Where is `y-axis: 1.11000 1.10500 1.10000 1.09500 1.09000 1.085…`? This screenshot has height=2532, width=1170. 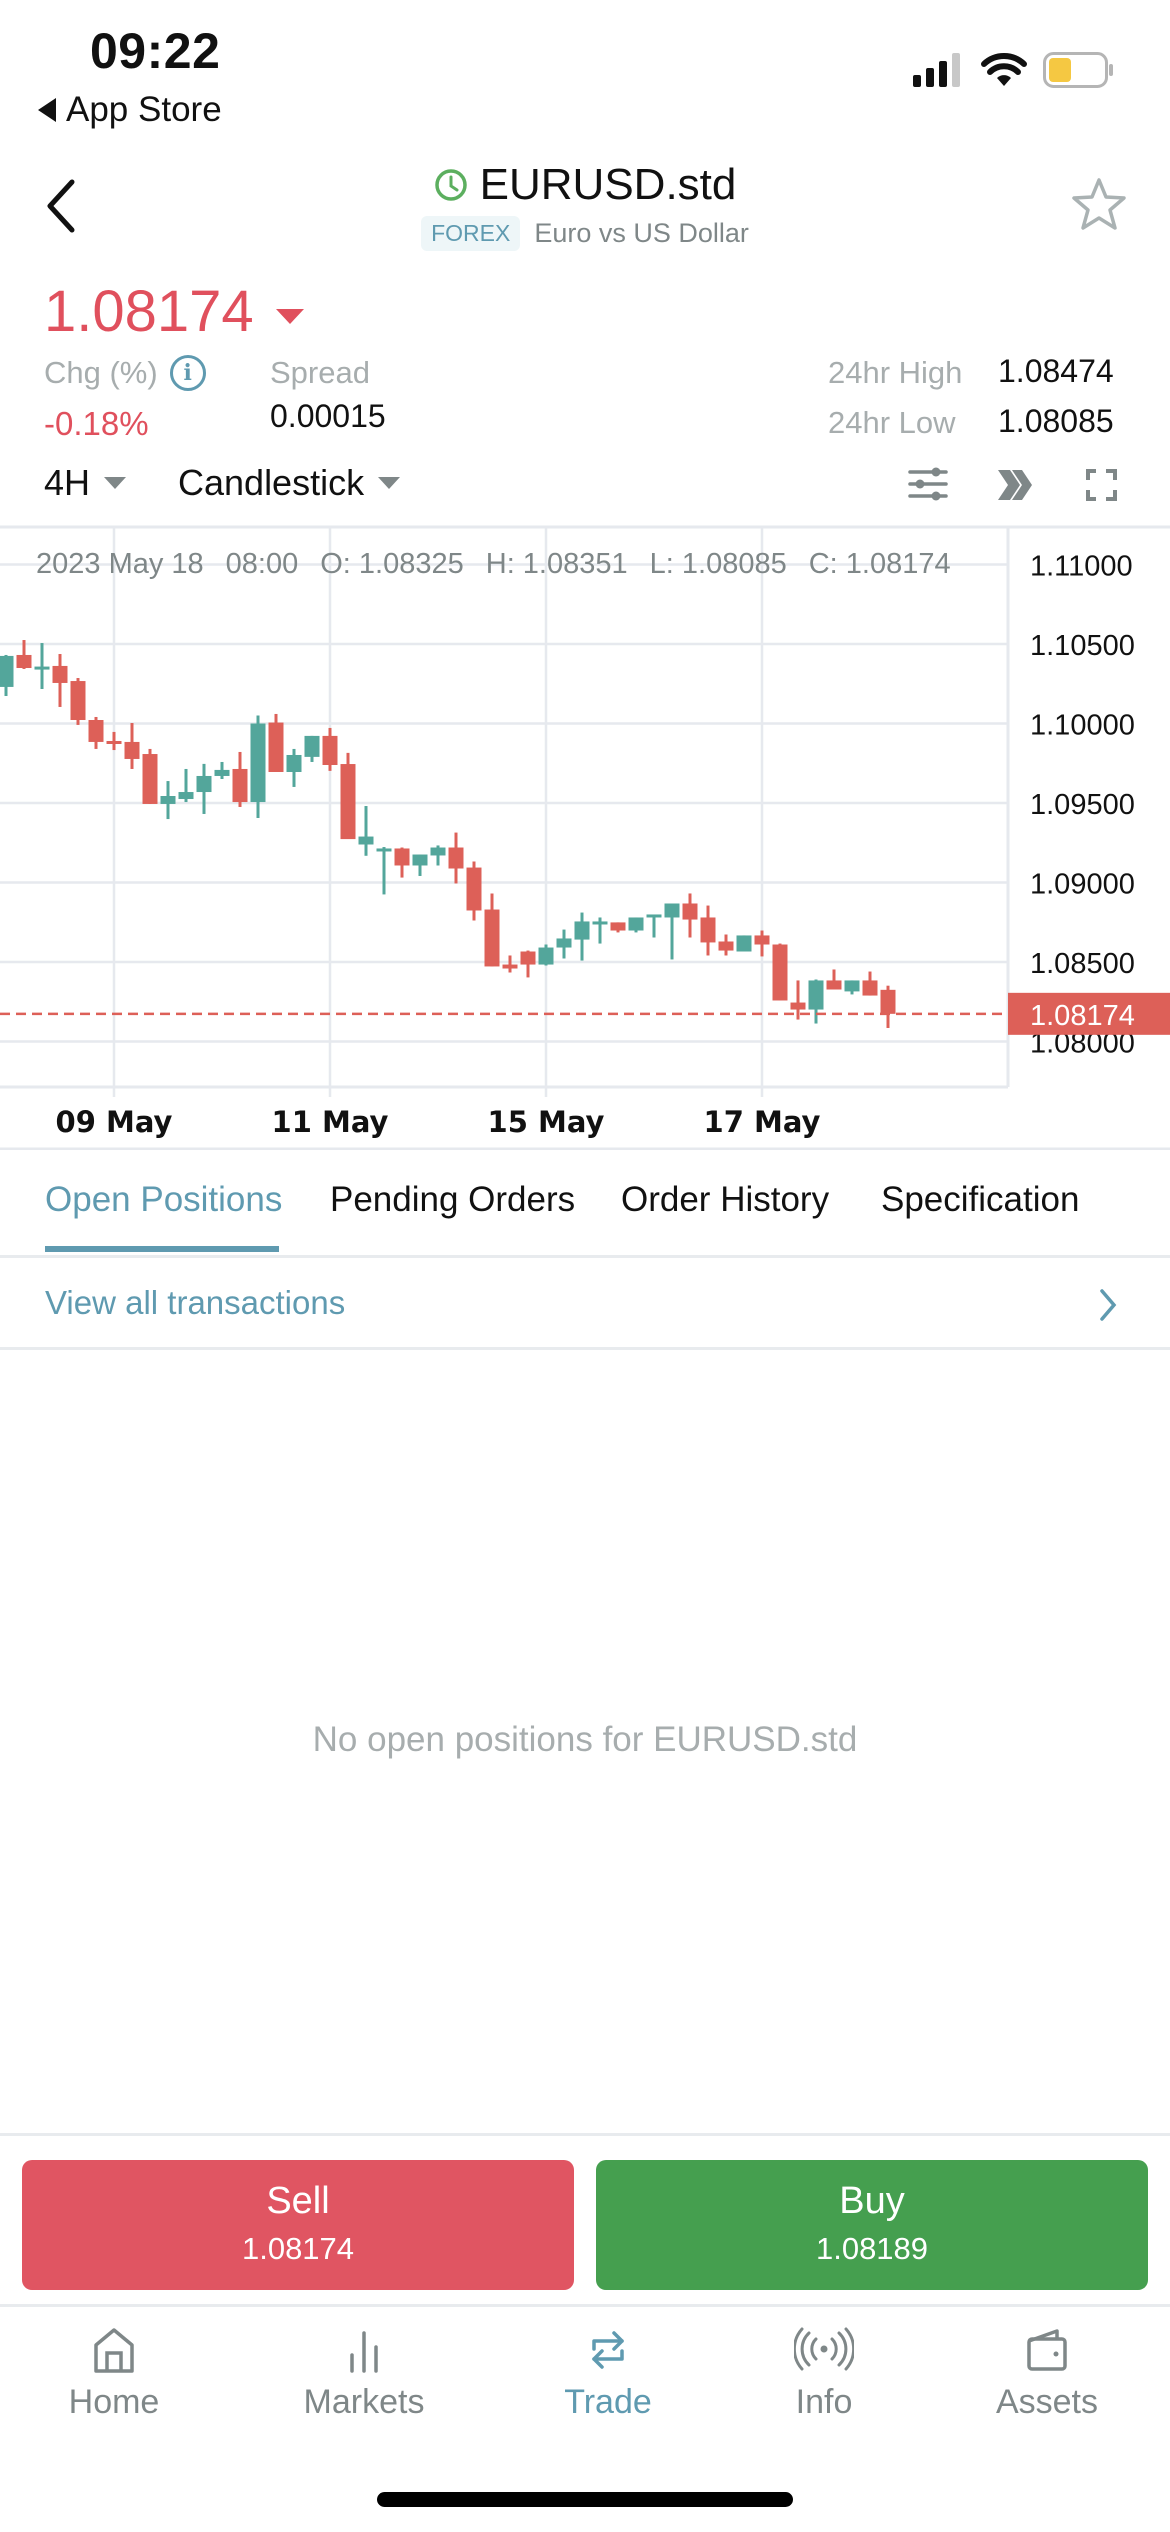
y-axis: 1.11000 1.10500 1.10000 1.09500 1.09000 1.085… is located at coordinates (1082, 805).